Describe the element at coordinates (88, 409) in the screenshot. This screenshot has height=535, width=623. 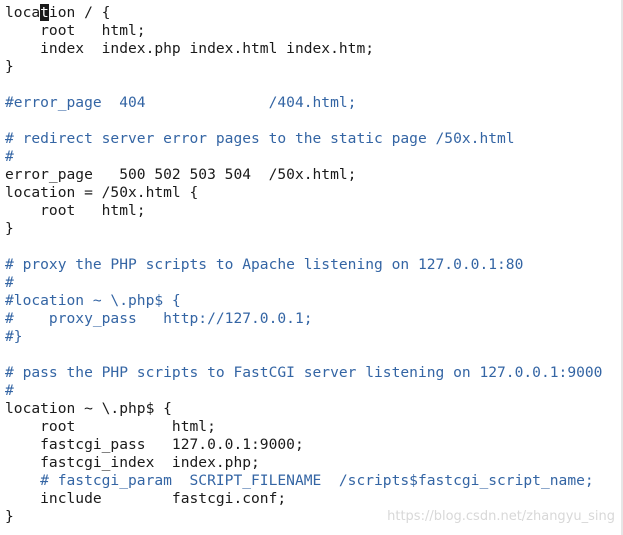
I see `code-line: location ~ \.php$ {` at that location.